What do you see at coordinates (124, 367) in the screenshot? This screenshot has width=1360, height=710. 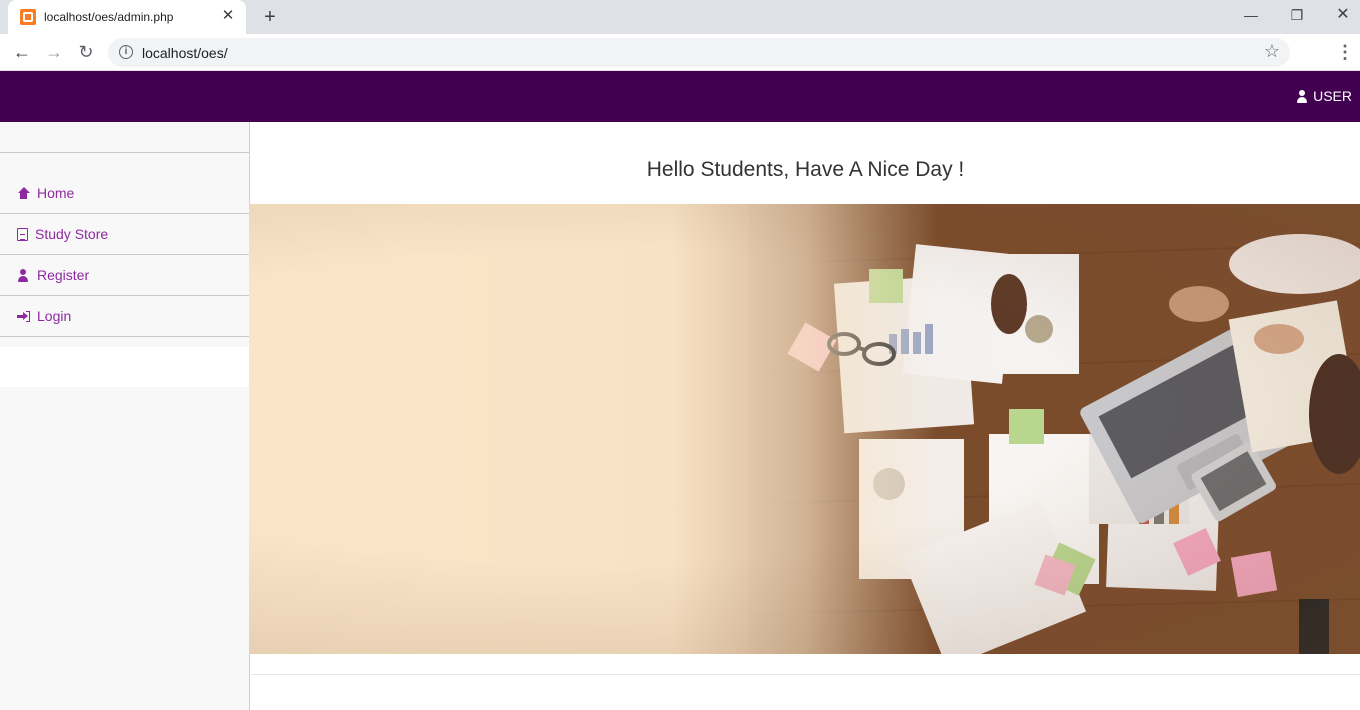 I see `sidebar-spacer` at bounding box center [124, 367].